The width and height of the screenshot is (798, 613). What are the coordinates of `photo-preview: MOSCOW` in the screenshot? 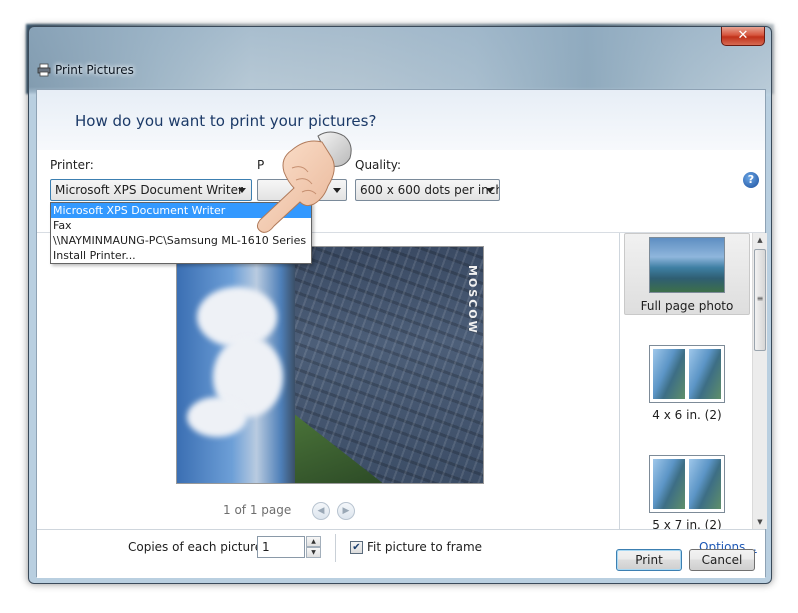 It's located at (330, 365).